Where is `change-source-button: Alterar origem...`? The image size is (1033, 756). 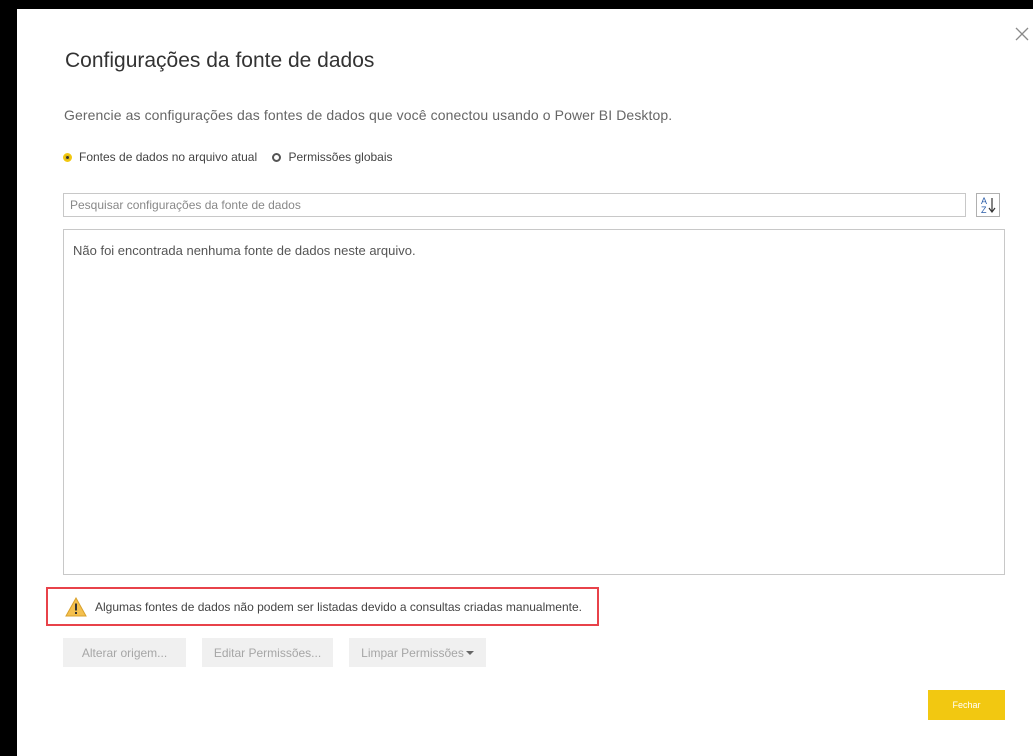
change-source-button: Alterar origem... is located at coordinates (124, 652).